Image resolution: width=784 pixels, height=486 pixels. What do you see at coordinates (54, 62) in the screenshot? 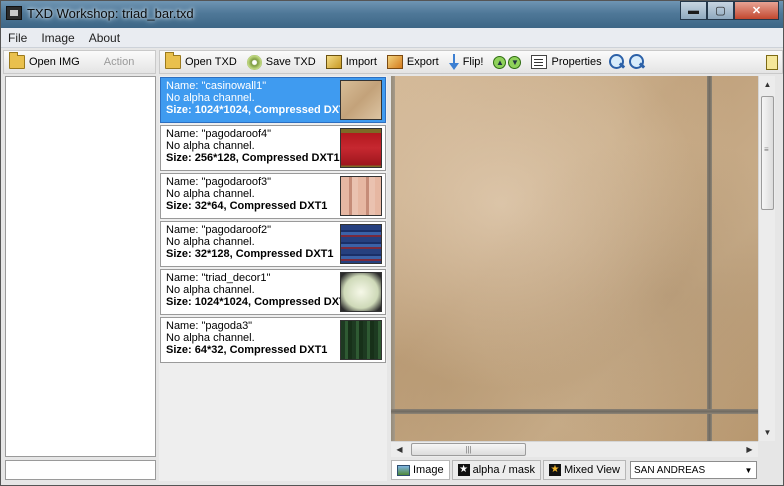
I see `open-img-label: Open IMG` at bounding box center [54, 62].